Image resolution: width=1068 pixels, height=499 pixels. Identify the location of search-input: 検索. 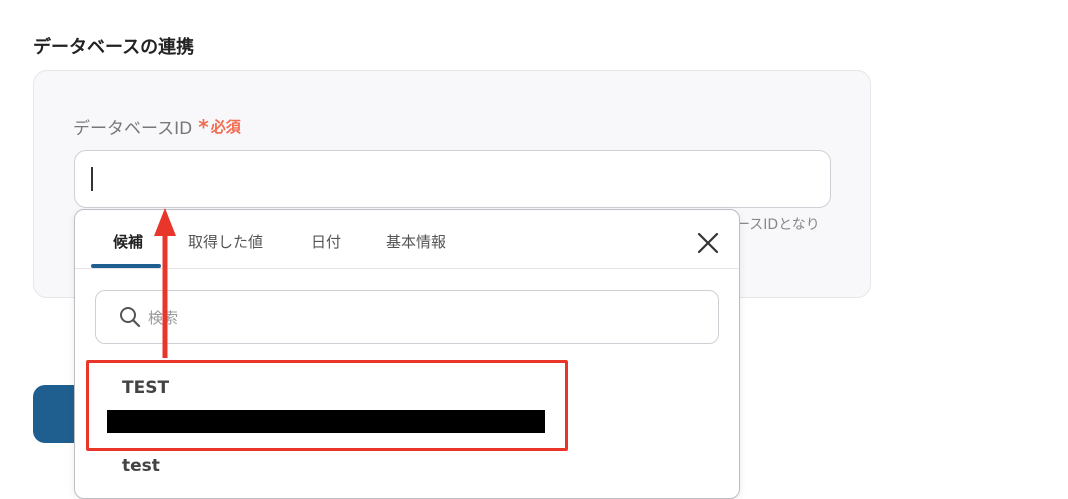
(407, 317).